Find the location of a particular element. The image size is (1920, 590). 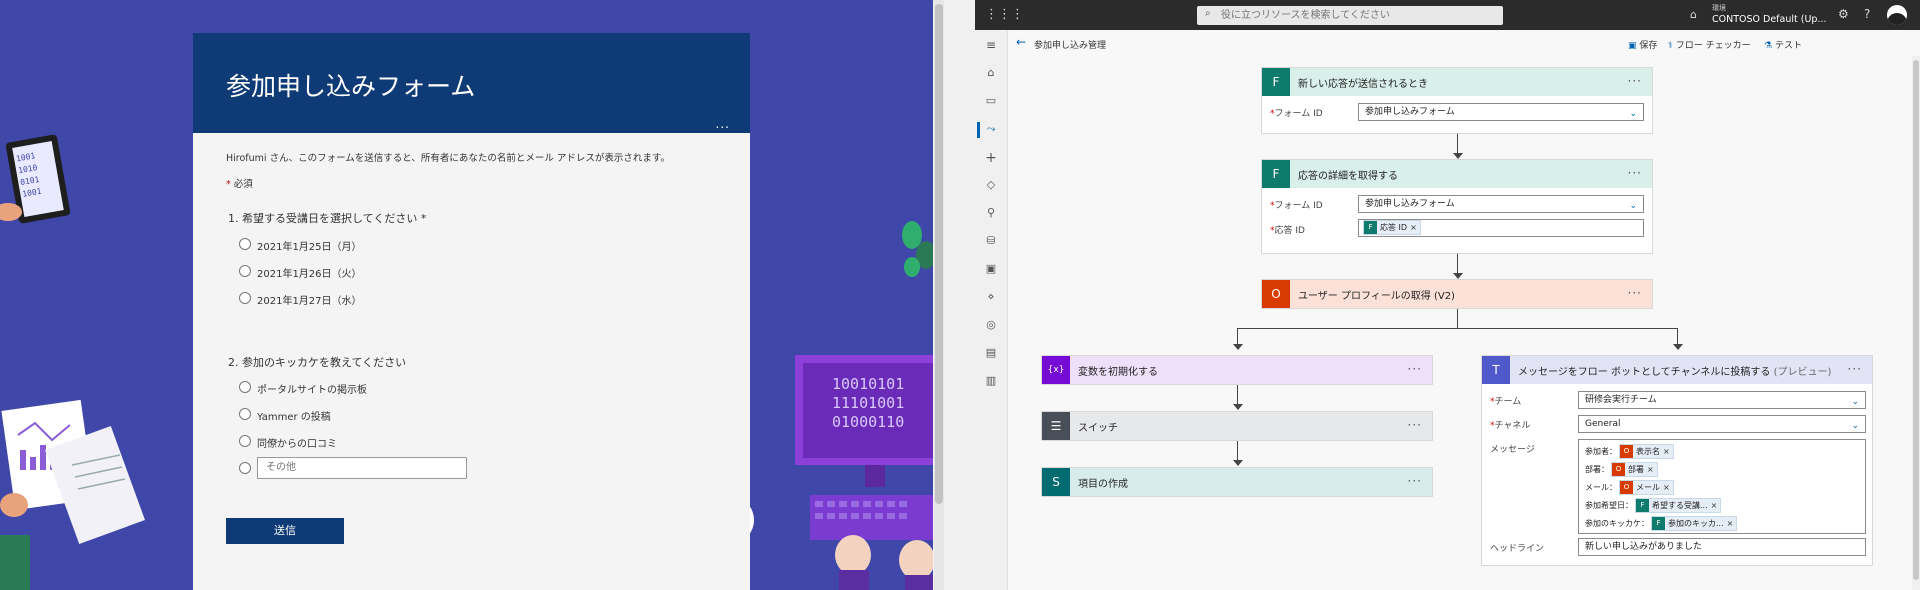

trigger-reason-token: F 参加のキッカ... × is located at coordinates (1694, 523).